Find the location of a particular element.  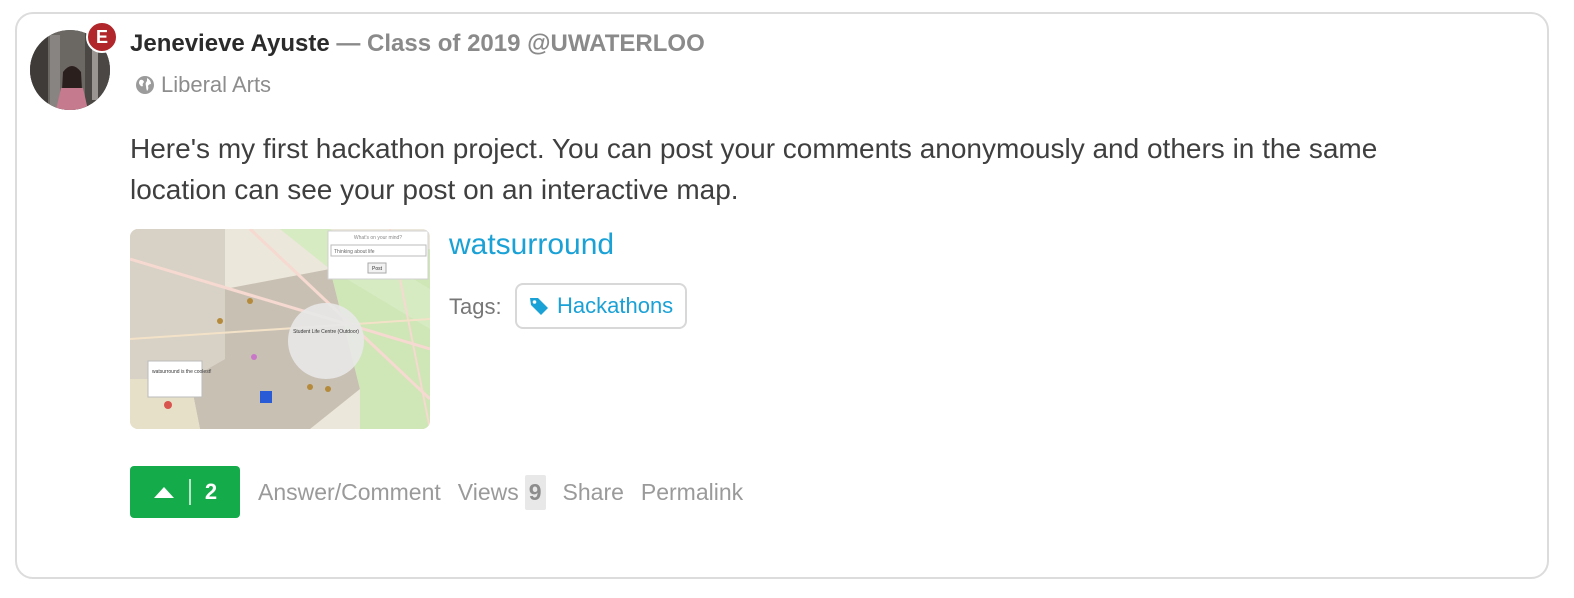

action-bar: 2 Answer/Comment Views 9 Share Permalink is located at coordinates (436, 492).